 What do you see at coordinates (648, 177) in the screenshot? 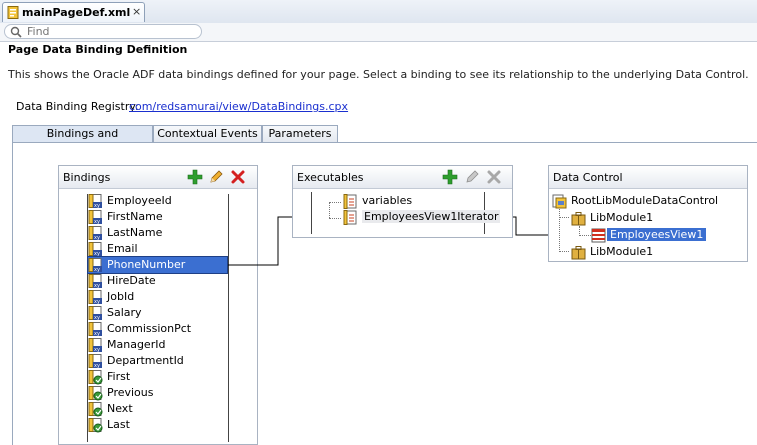
I see `data-control-panel-header: Data Control` at bounding box center [648, 177].